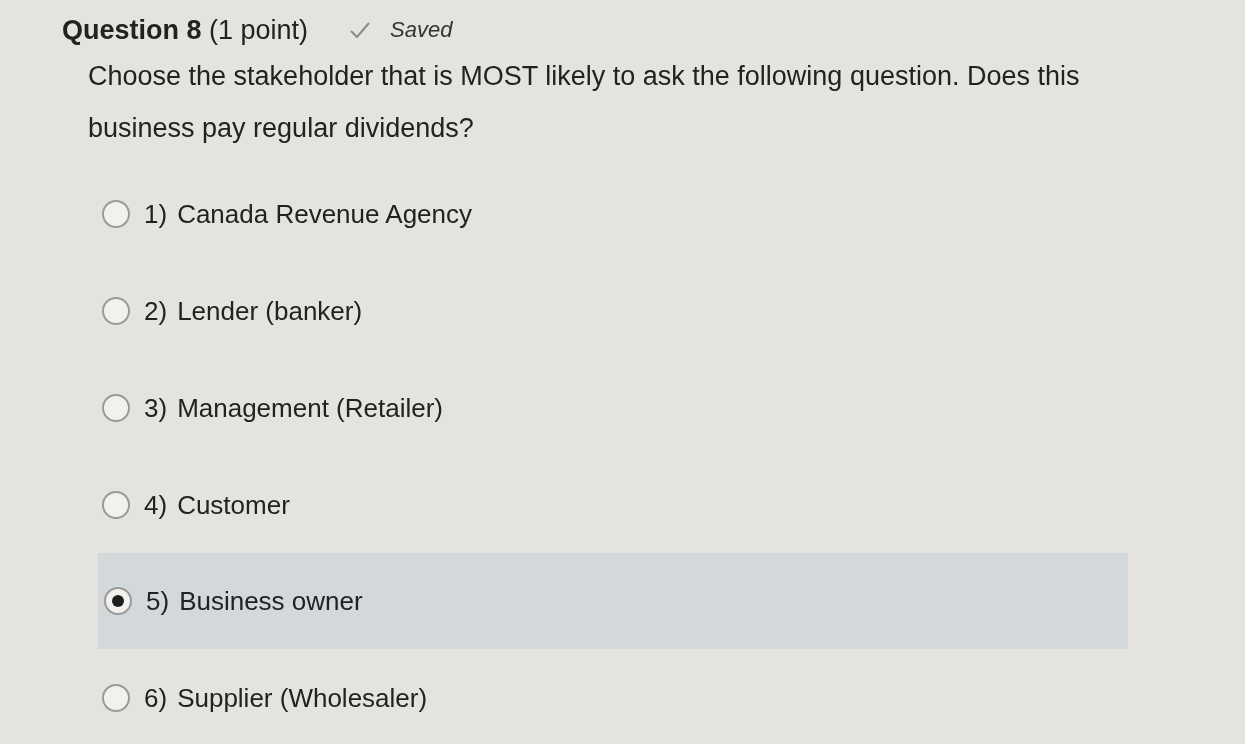 This screenshot has width=1245, height=744. Describe the element at coordinates (156, 407) in the screenshot. I see `option-number: 3)` at that location.